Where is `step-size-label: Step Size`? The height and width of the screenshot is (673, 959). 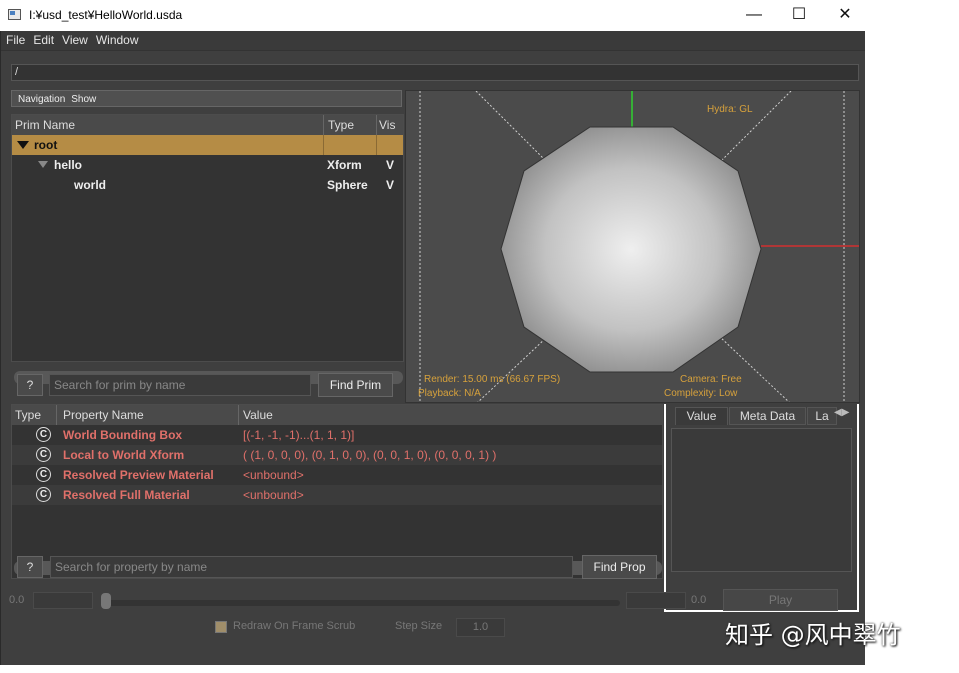
step-size-label: Step Size is located at coordinates (419, 626).